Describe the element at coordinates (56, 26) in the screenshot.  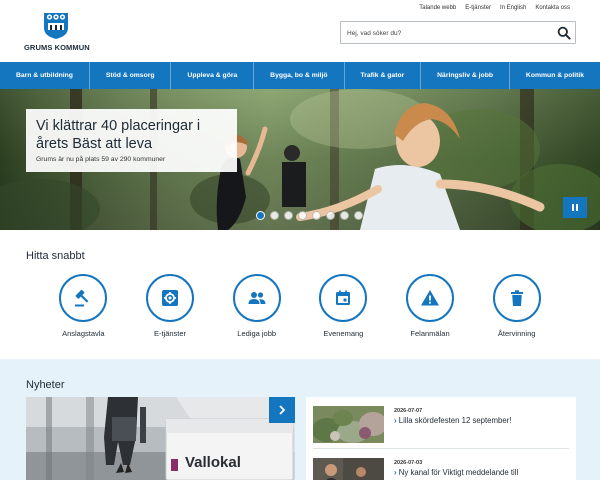
I see `coat-of-arms-icon` at that location.